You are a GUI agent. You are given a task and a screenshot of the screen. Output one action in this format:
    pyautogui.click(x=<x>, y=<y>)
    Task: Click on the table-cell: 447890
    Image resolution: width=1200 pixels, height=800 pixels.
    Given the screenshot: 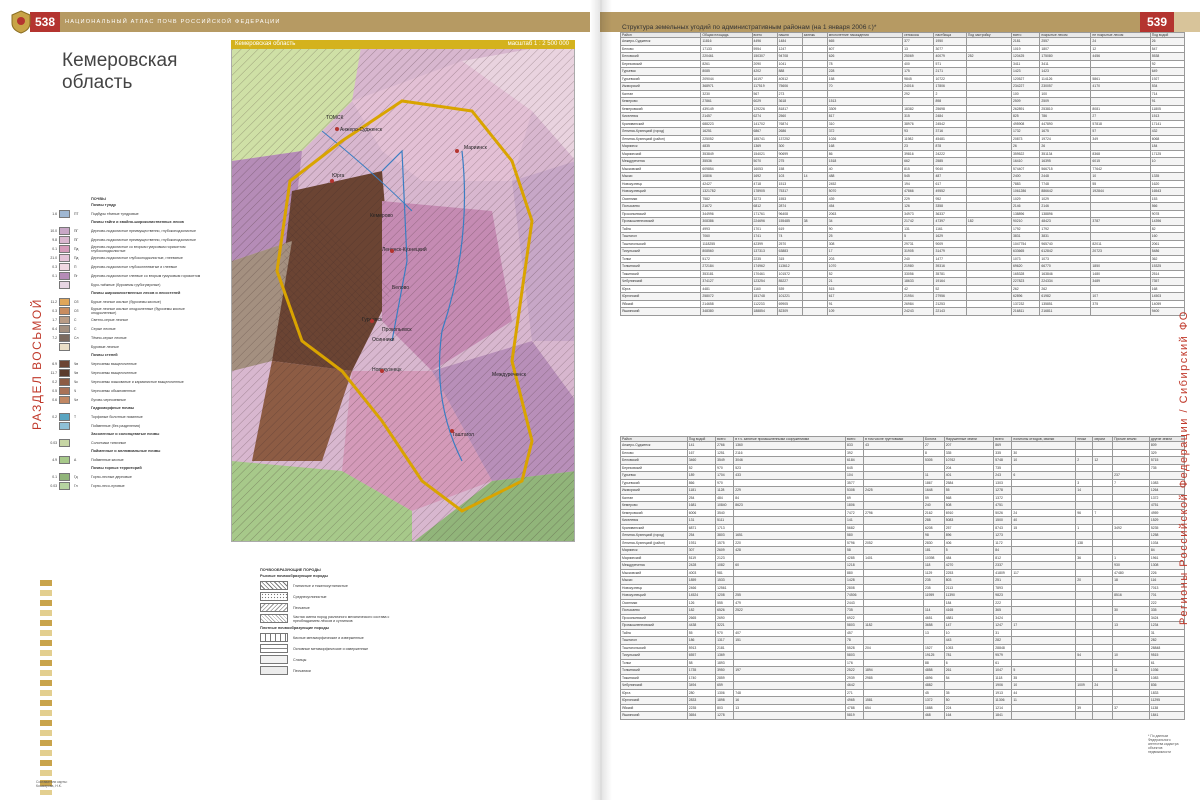 What is the action you would take?
    pyautogui.click(x=1065, y=124)
    